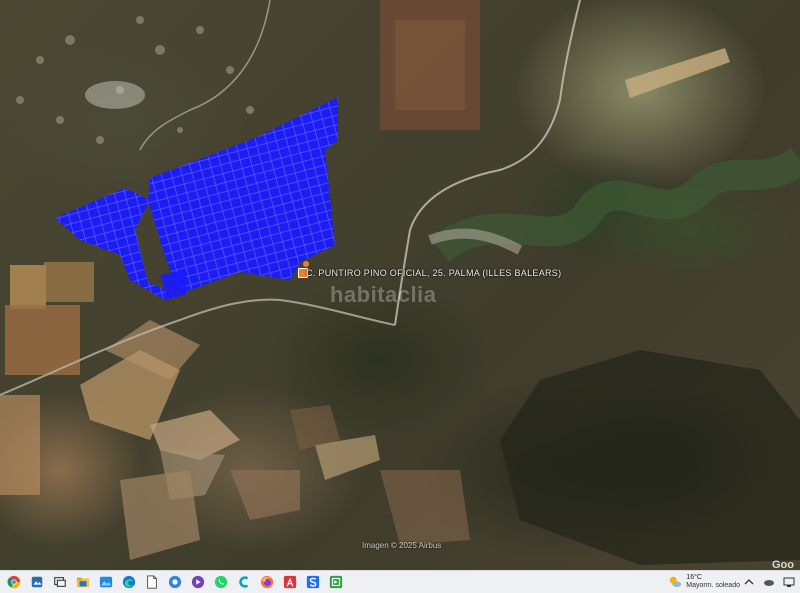 The image size is (800, 593). I want to click on chrome-icon, so click(14, 582).